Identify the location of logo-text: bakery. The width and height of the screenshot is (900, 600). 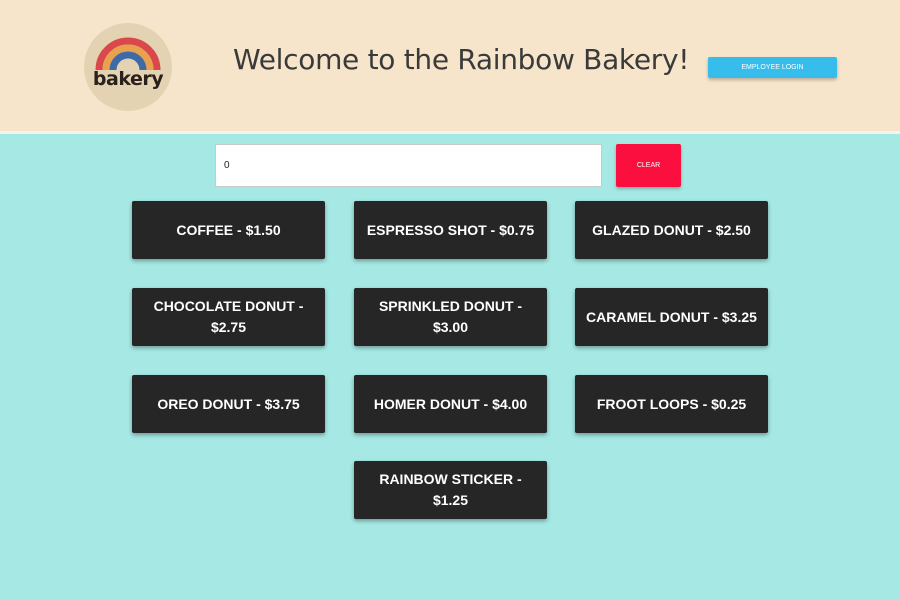
(128, 79).